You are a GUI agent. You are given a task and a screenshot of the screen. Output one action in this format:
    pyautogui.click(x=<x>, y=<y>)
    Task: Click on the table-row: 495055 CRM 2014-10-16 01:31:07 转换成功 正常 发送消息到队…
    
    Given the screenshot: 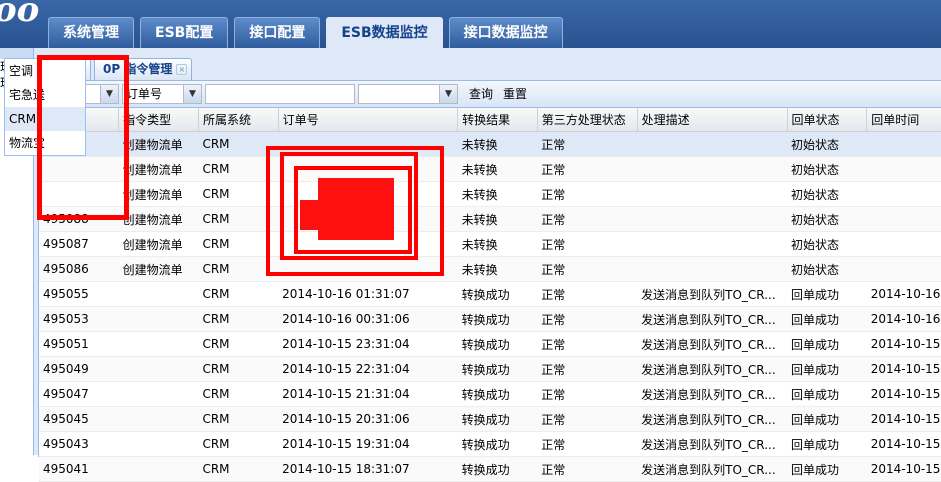 What is the action you would take?
    pyautogui.click(x=490, y=294)
    